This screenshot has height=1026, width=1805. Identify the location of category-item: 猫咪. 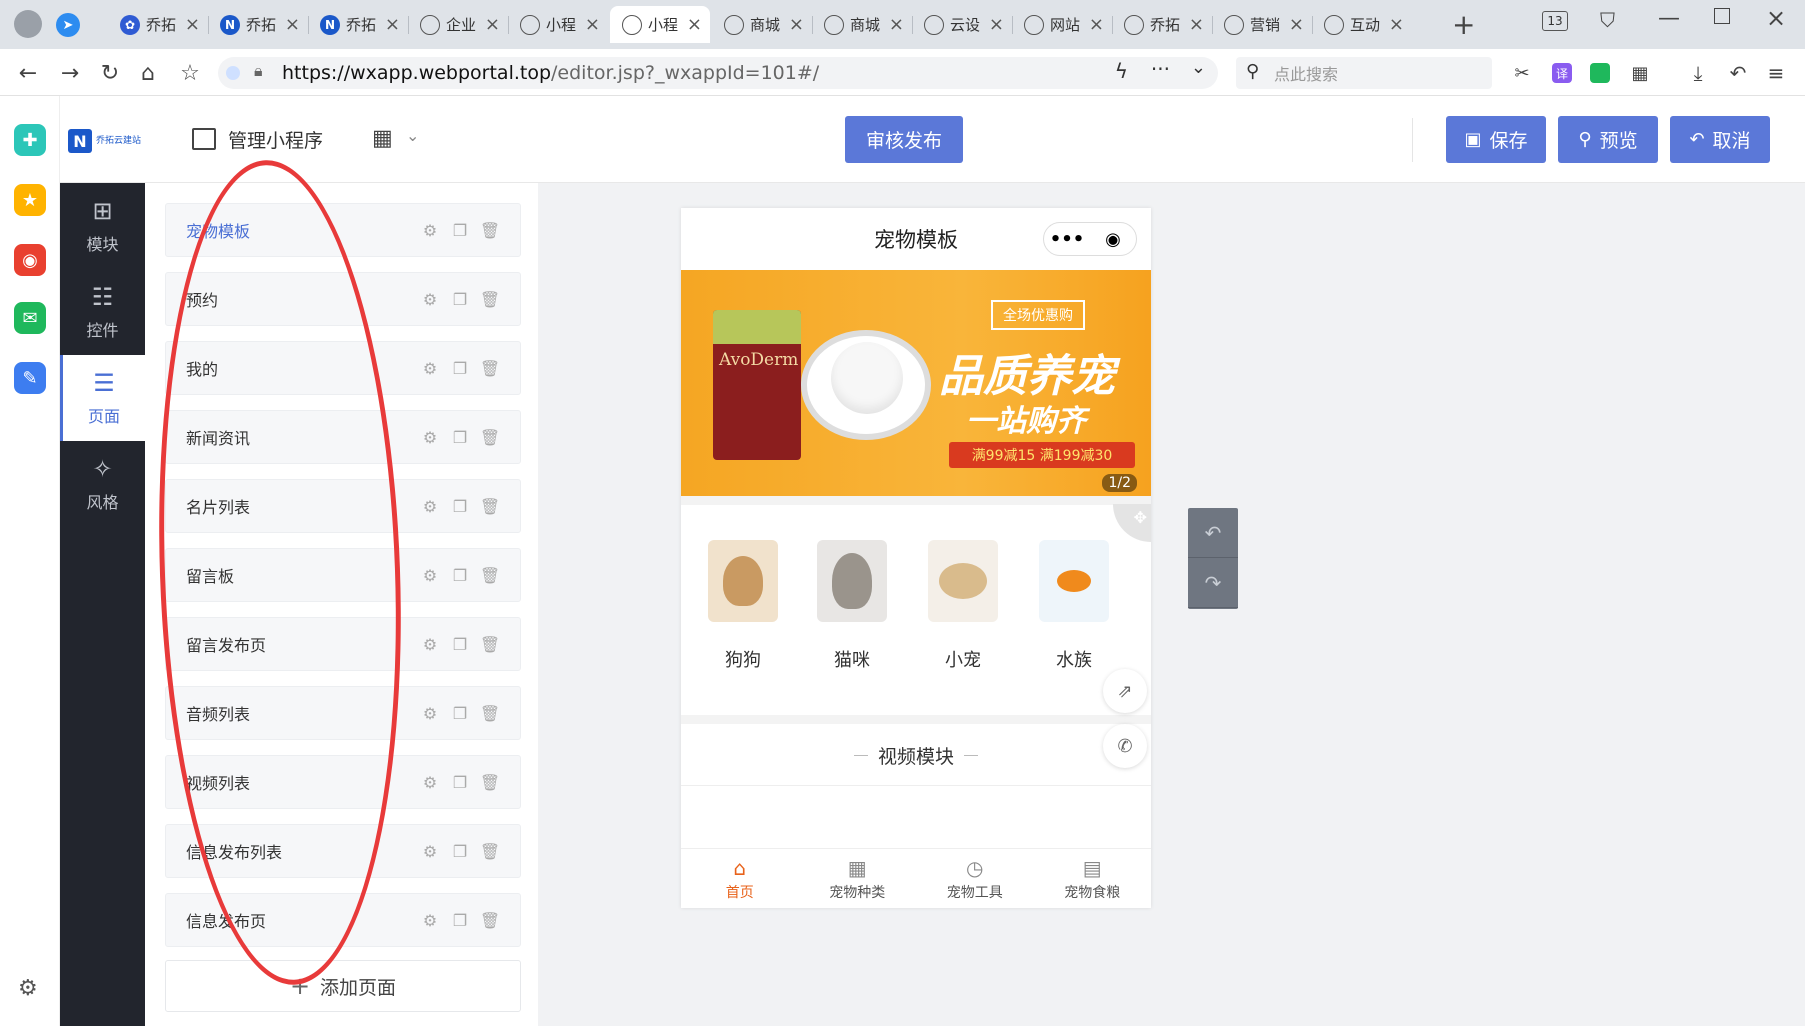
(852, 606).